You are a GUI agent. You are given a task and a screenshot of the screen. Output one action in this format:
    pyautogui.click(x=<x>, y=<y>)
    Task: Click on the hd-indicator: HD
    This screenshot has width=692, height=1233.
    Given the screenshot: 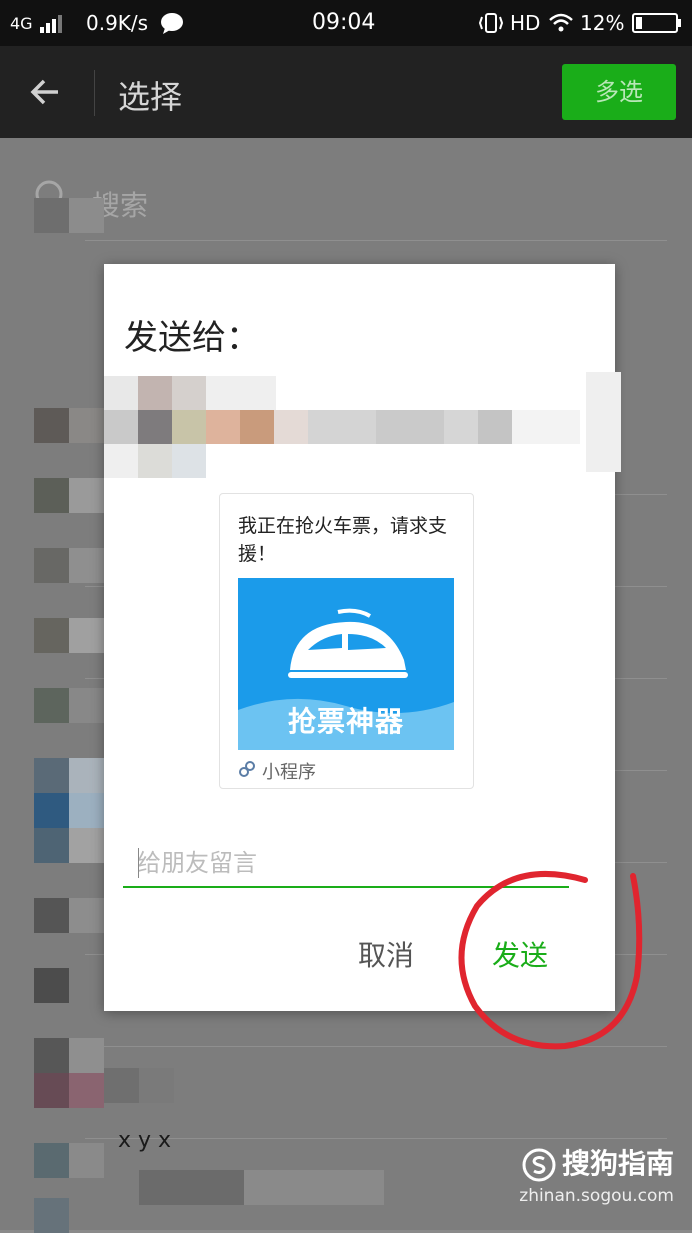 What is the action you would take?
    pyautogui.click(x=525, y=23)
    